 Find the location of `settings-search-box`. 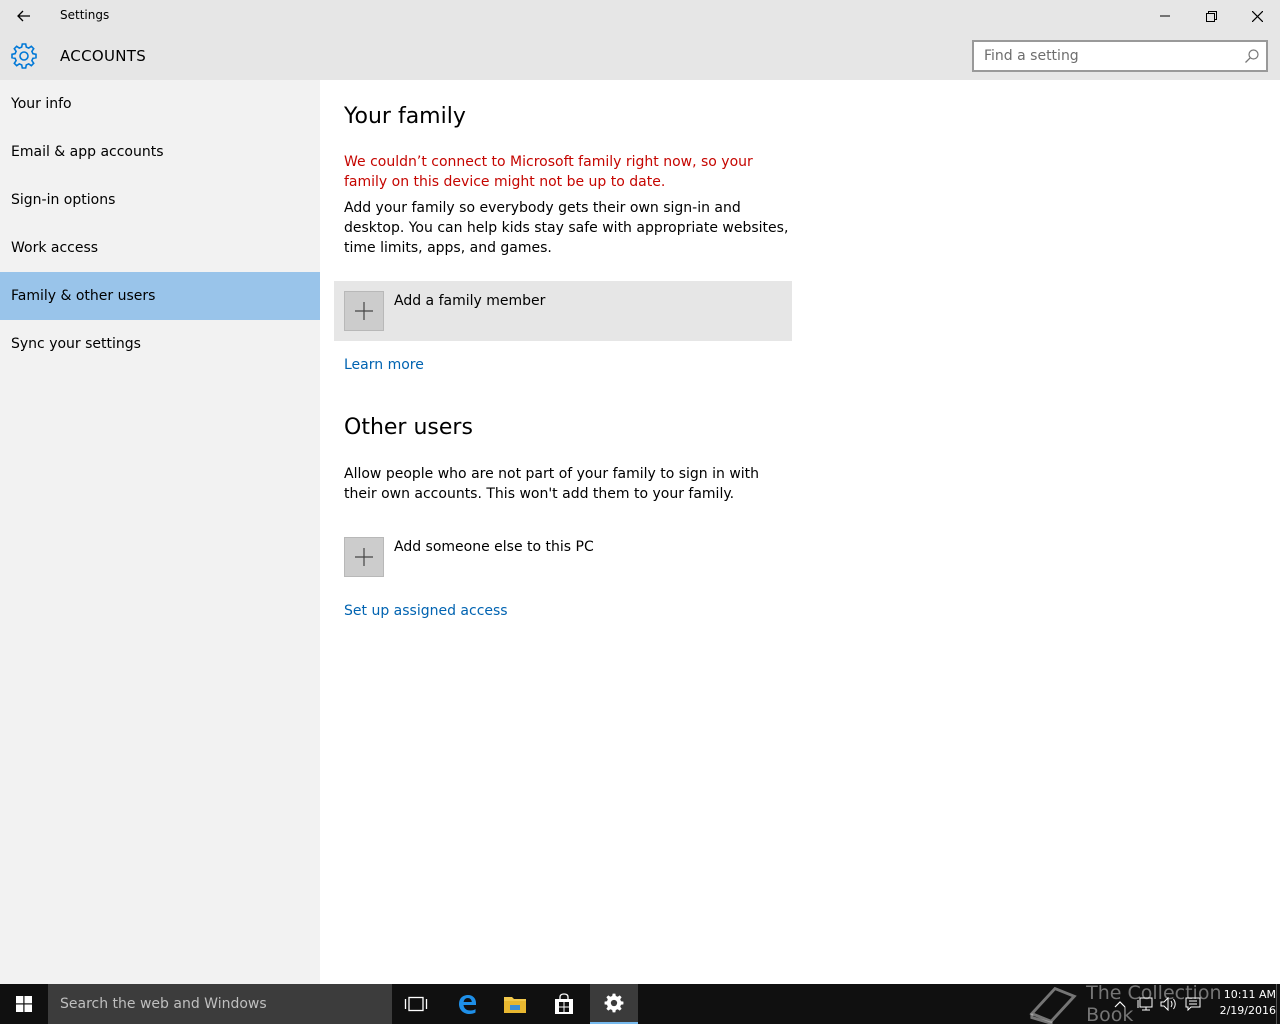

settings-search-box is located at coordinates (1120, 56).